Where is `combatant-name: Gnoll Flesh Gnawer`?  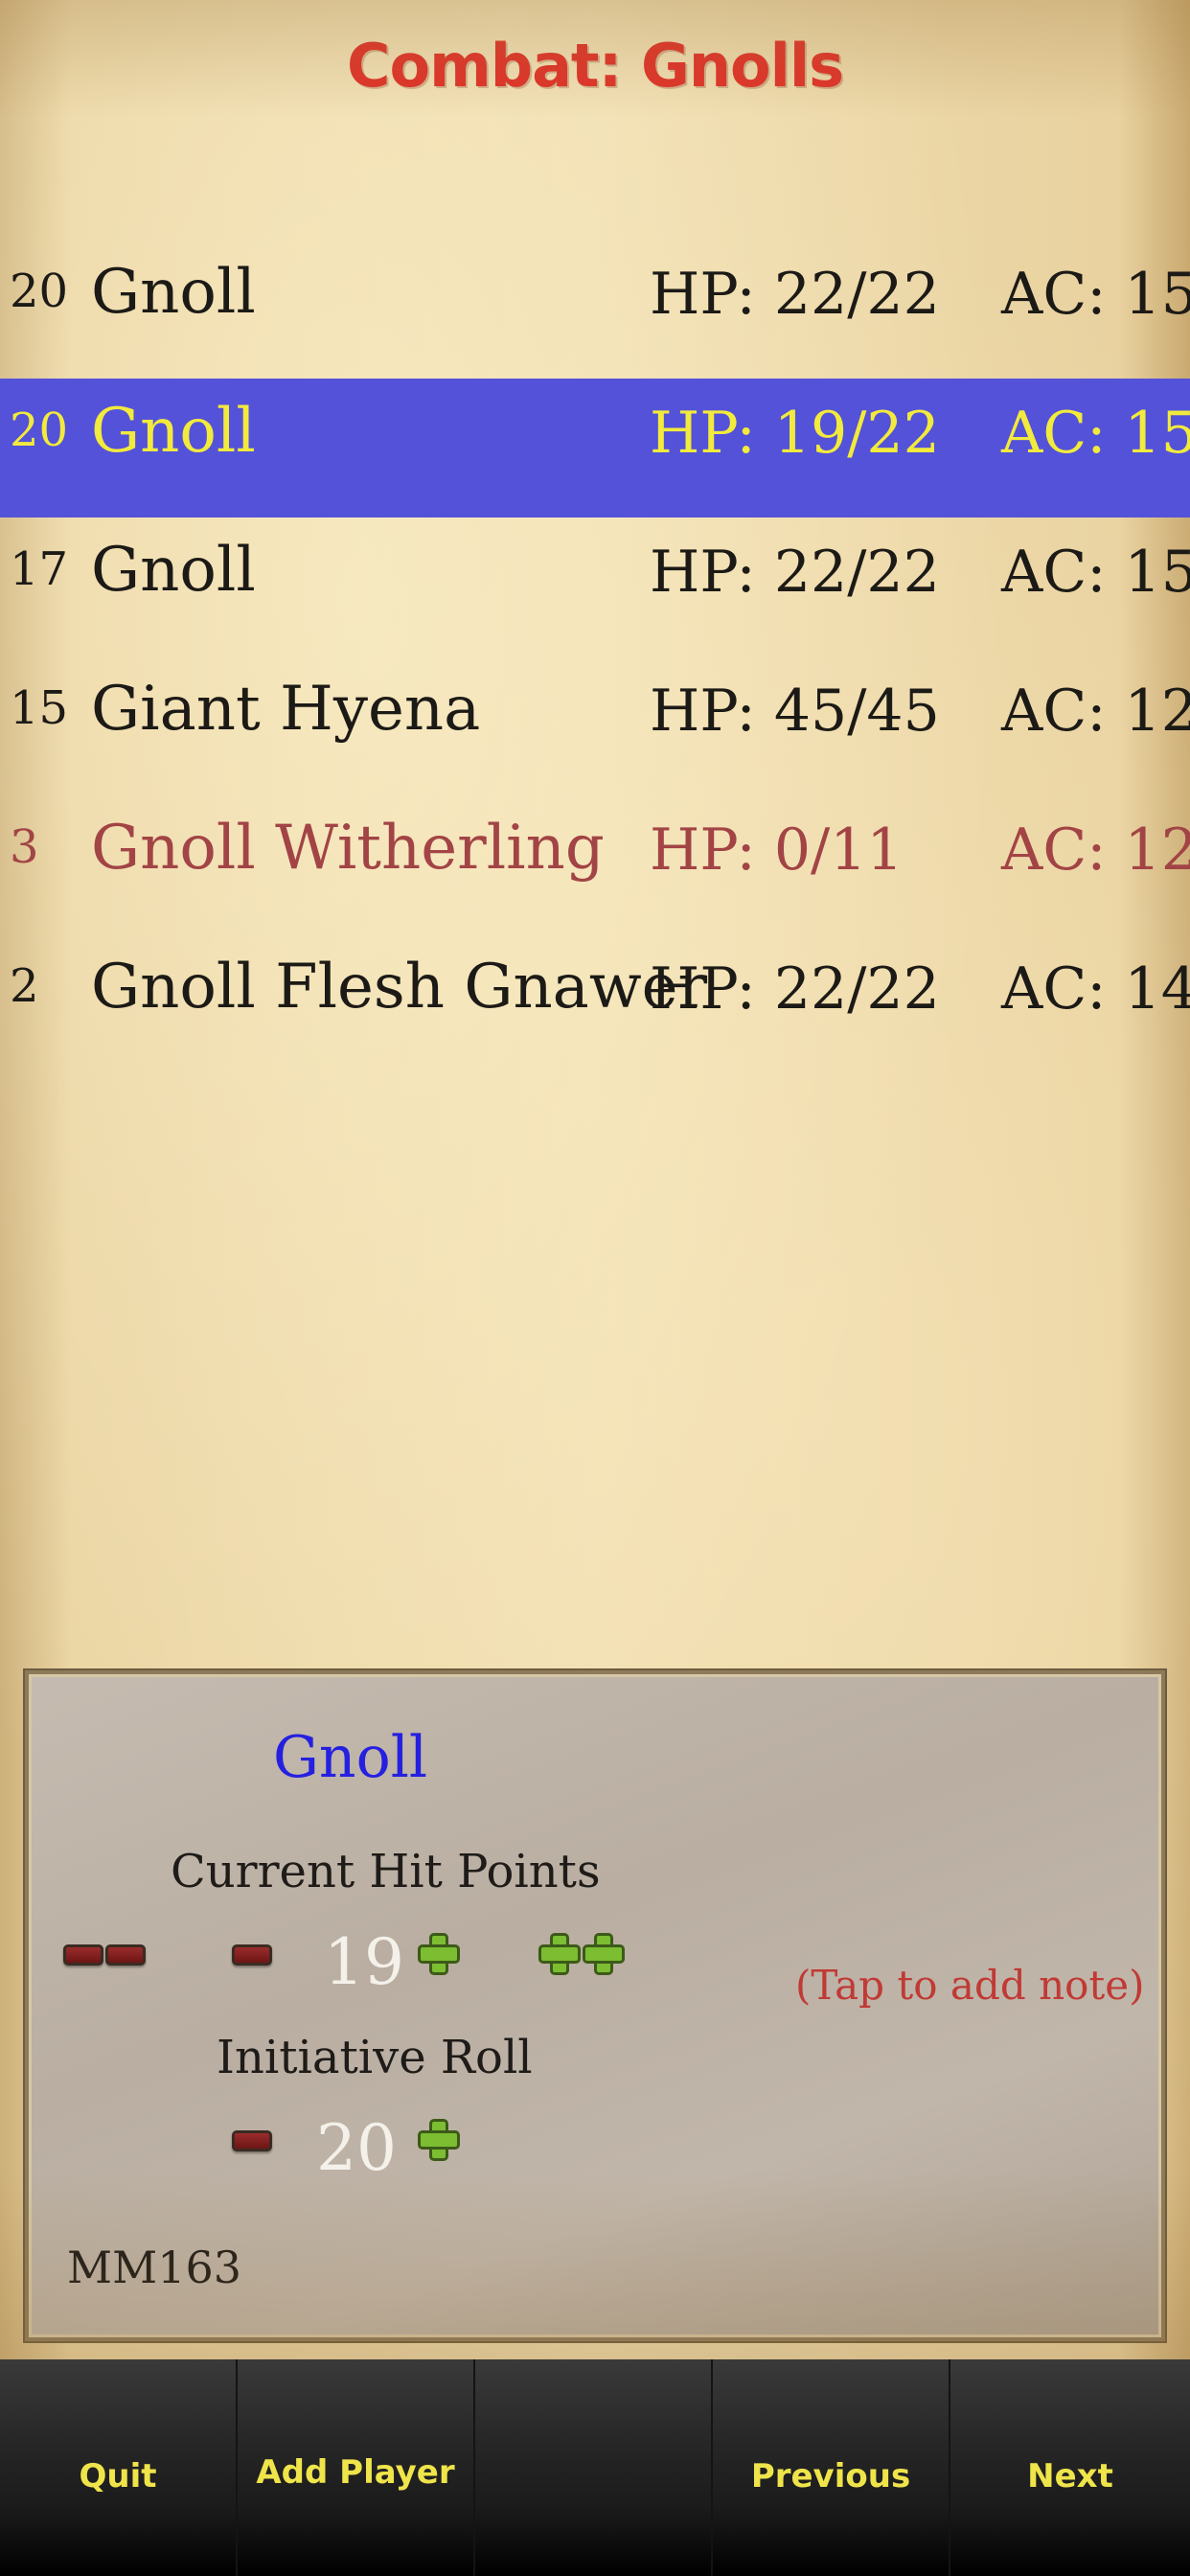 combatant-name: Gnoll Flesh Gnawer is located at coordinates (399, 987).